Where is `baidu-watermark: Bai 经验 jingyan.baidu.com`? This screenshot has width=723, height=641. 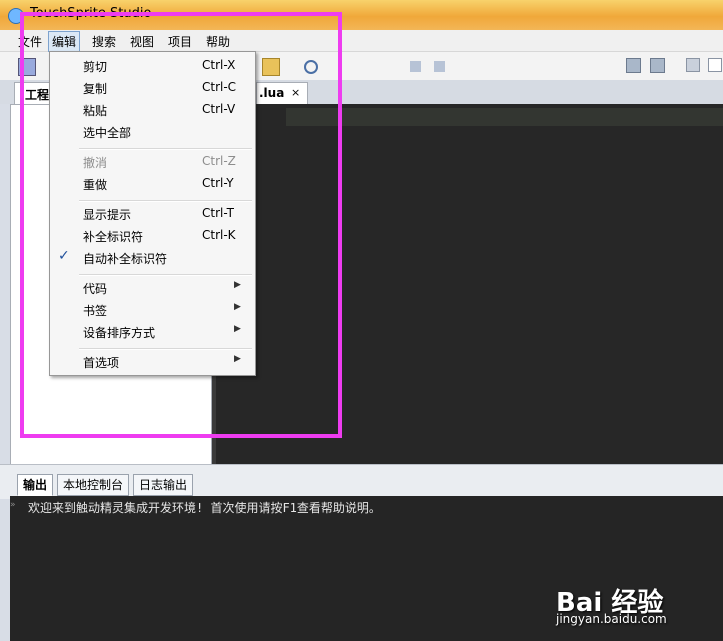
baidu-watermark: Bai 经验 jingyan.baidu.com is located at coordinates (611, 604).